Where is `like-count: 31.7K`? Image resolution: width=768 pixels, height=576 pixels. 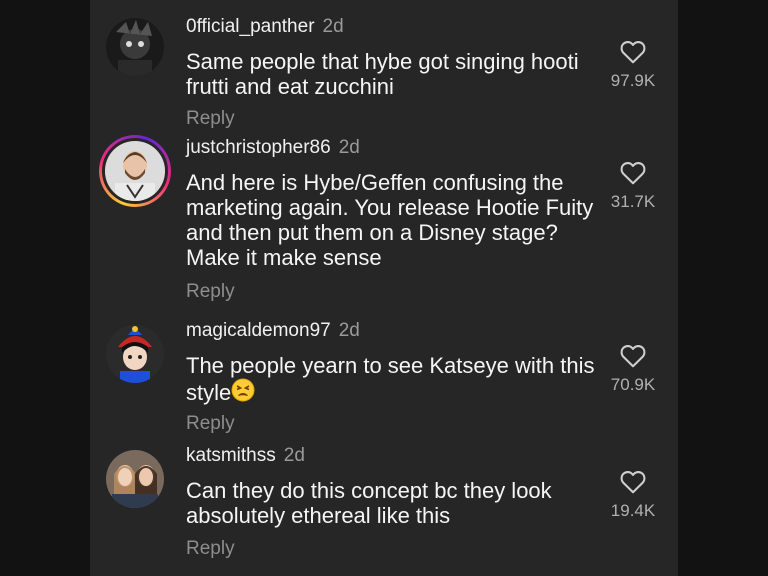 like-count: 31.7K is located at coordinates (633, 201).